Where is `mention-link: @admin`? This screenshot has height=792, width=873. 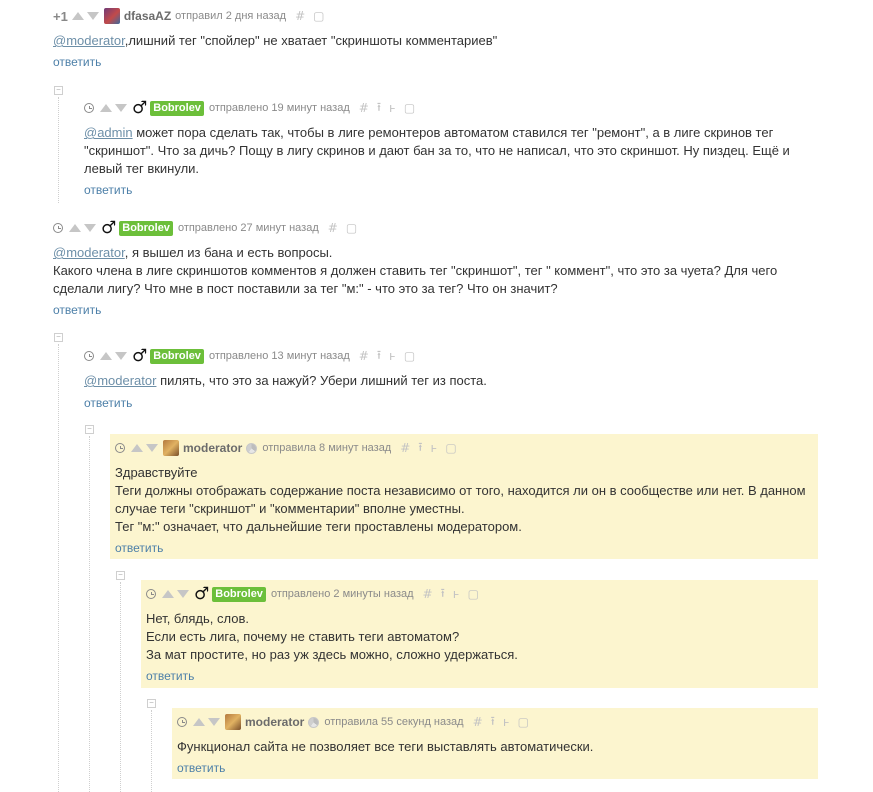
mention-link: @admin is located at coordinates (108, 132).